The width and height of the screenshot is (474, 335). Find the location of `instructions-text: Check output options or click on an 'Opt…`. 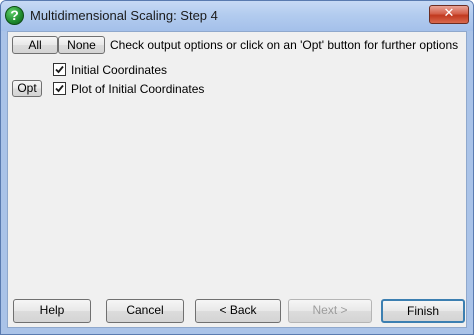

instructions-text: Check output options or click on an 'Opt… is located at coordinates (284, 45).